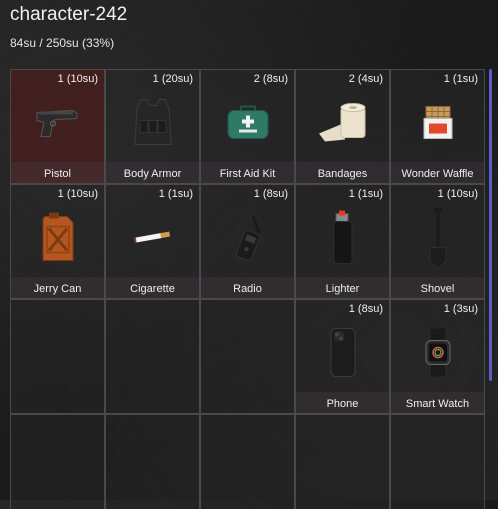  What do you see at coordinates (153, 237) in the screenshot?
I see `cigarette-icon` at bounding box center [153, 237].